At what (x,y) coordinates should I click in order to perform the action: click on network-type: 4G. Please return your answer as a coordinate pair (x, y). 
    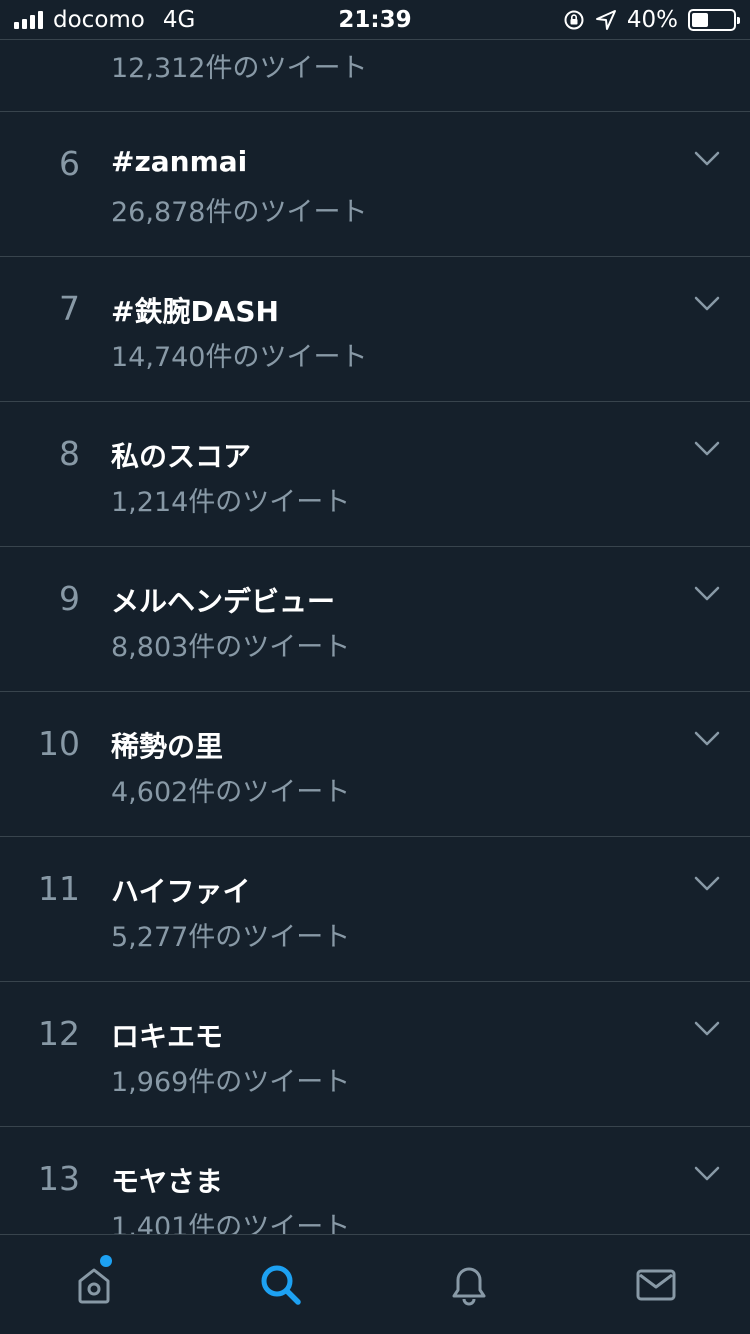
    Looking at the image, I should click on (179, 19).